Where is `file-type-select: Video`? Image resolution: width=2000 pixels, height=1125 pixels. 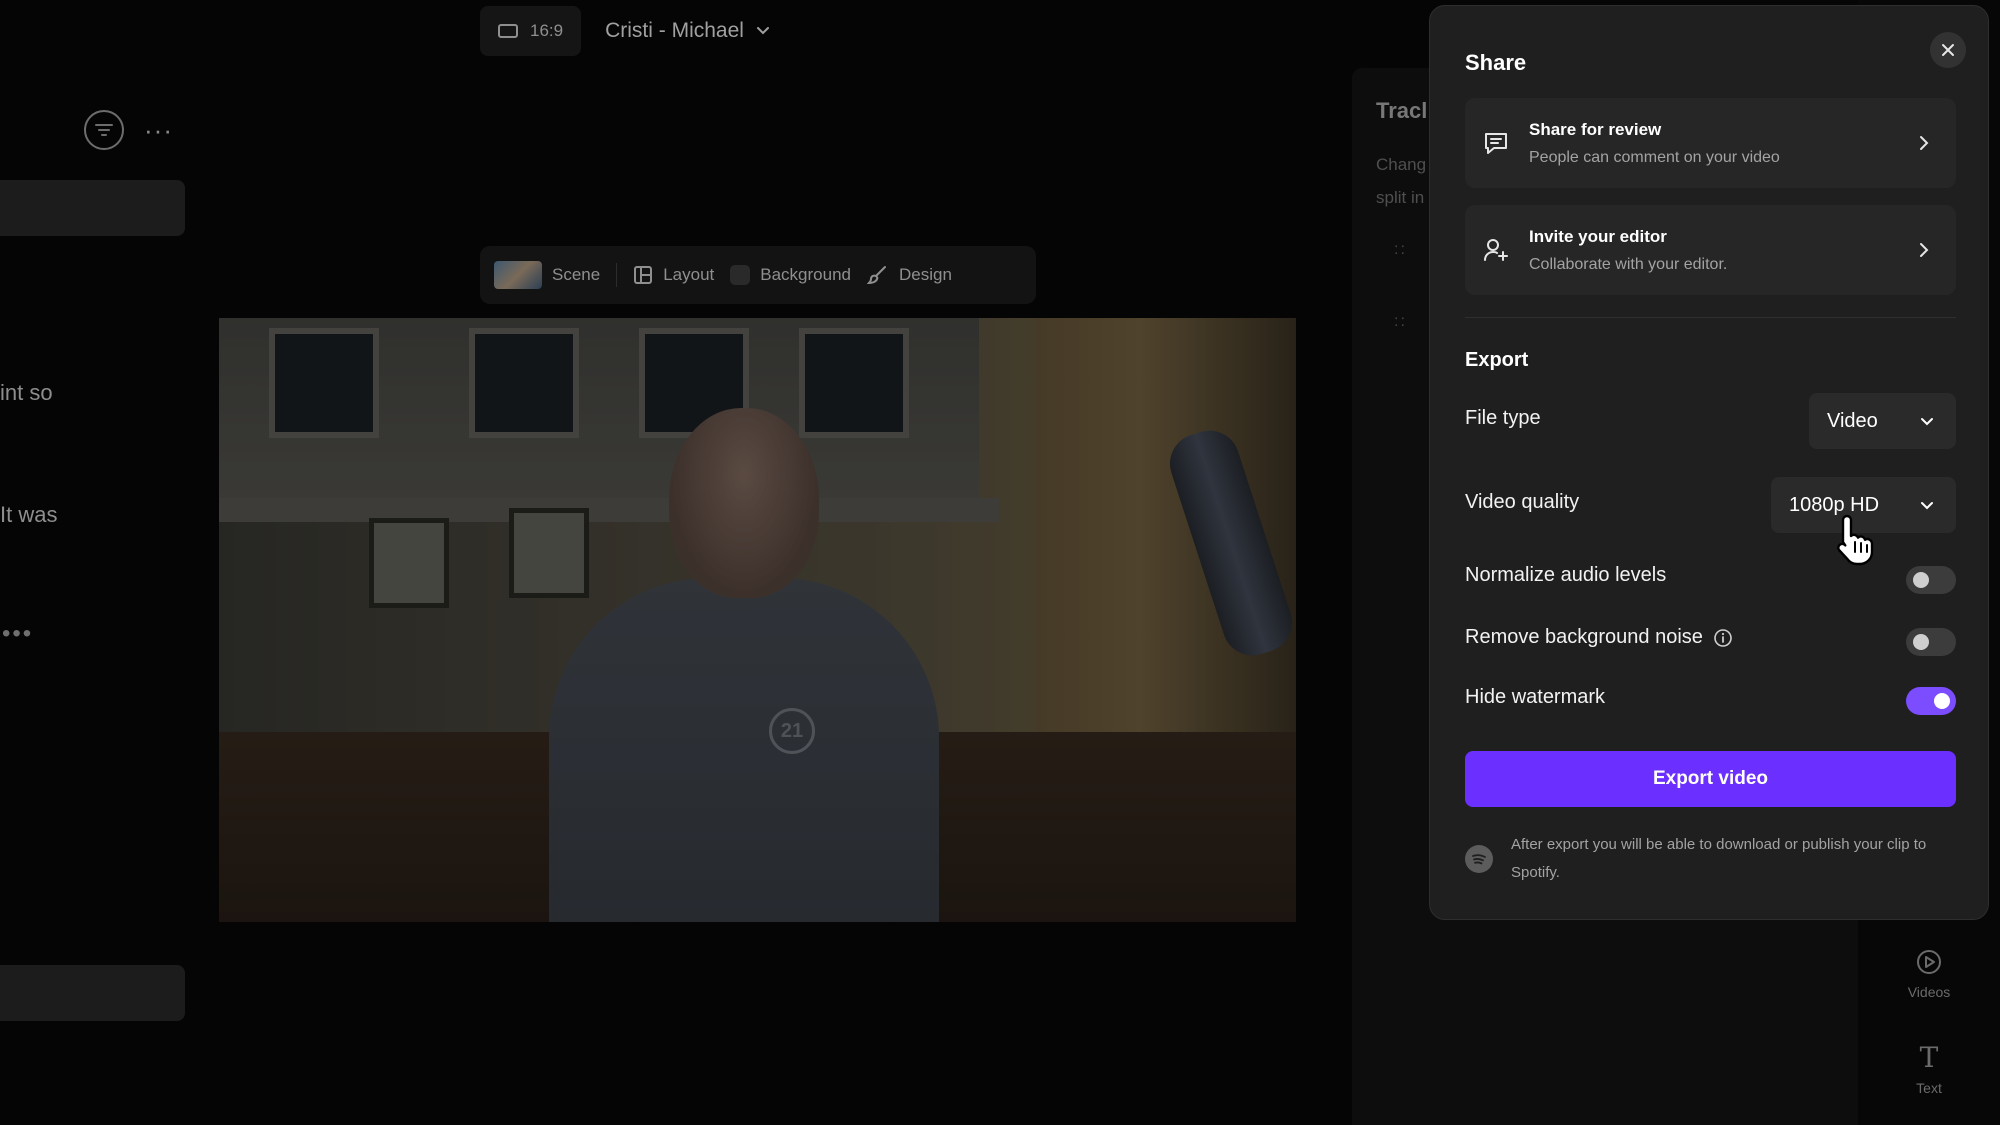
file-type-select: Video is located at coordinates (1882, 421).